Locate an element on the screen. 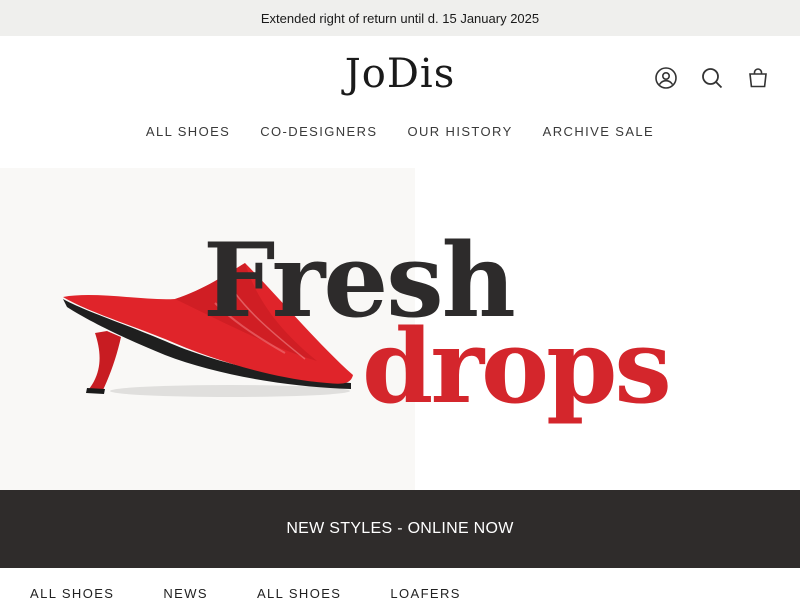  category-link-news: NEWS is located at coordinates (185, 593).